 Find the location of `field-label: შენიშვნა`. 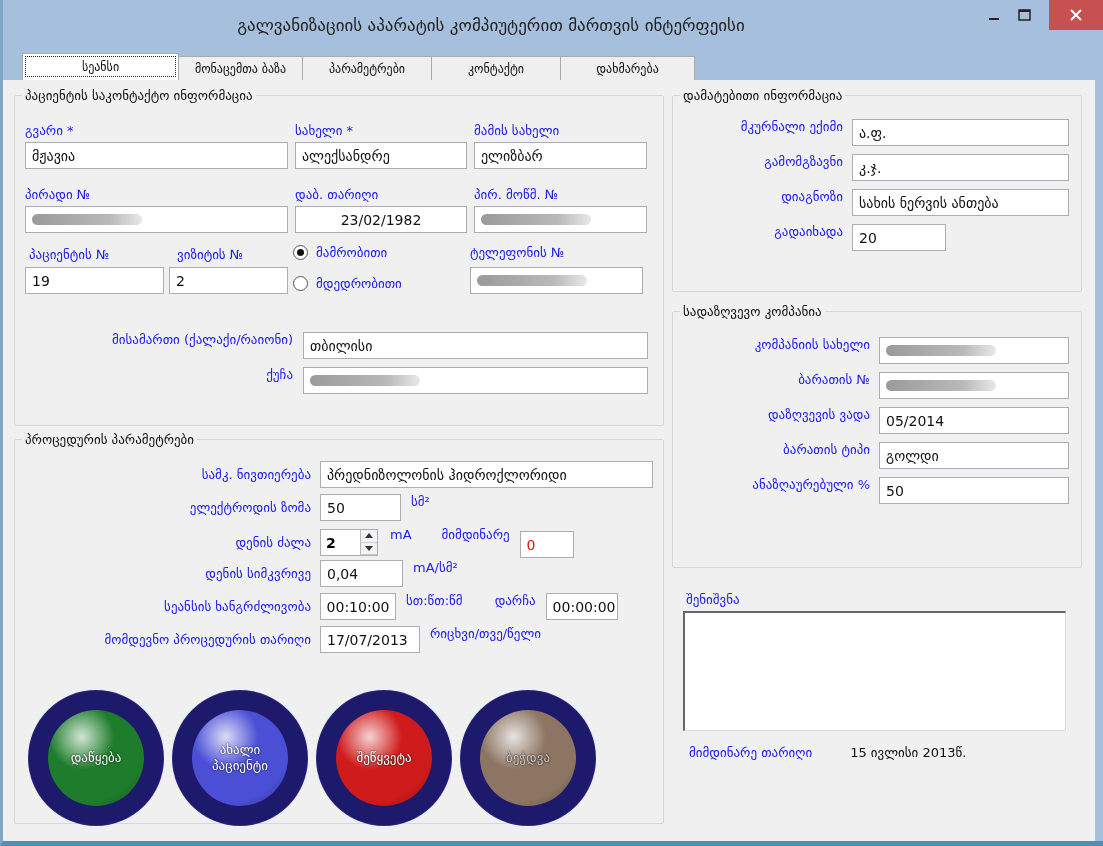

field-label: შენიშვნა is located at coordinates (713, 599).